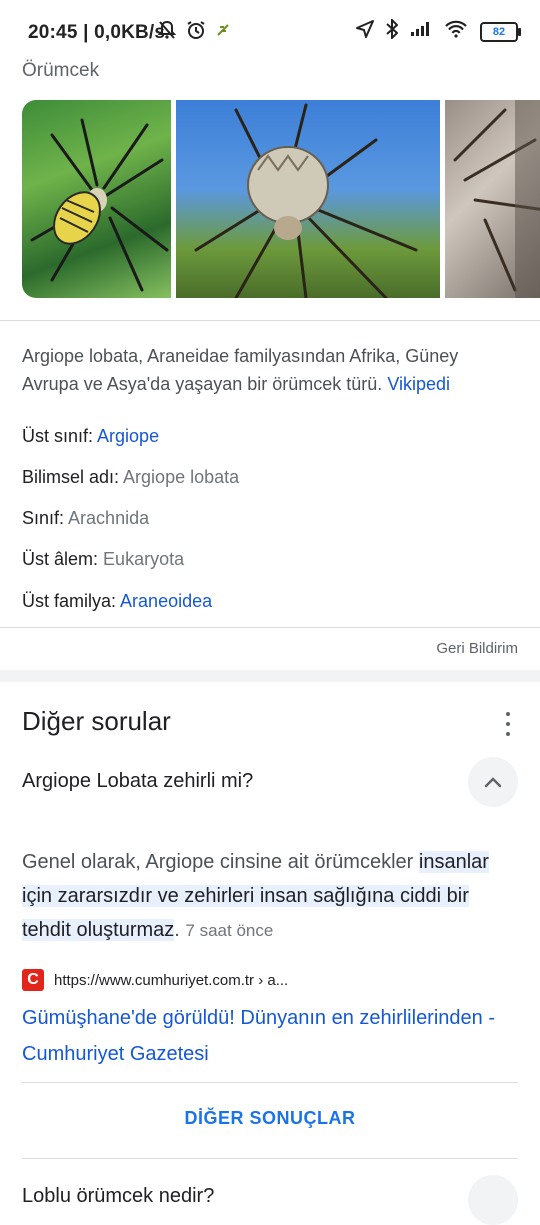 The image size is (540, 1225). Describe the element at coordinates (477, 648) in the screenshot. I see `feedback-link: Geri Bildirim` at that location.